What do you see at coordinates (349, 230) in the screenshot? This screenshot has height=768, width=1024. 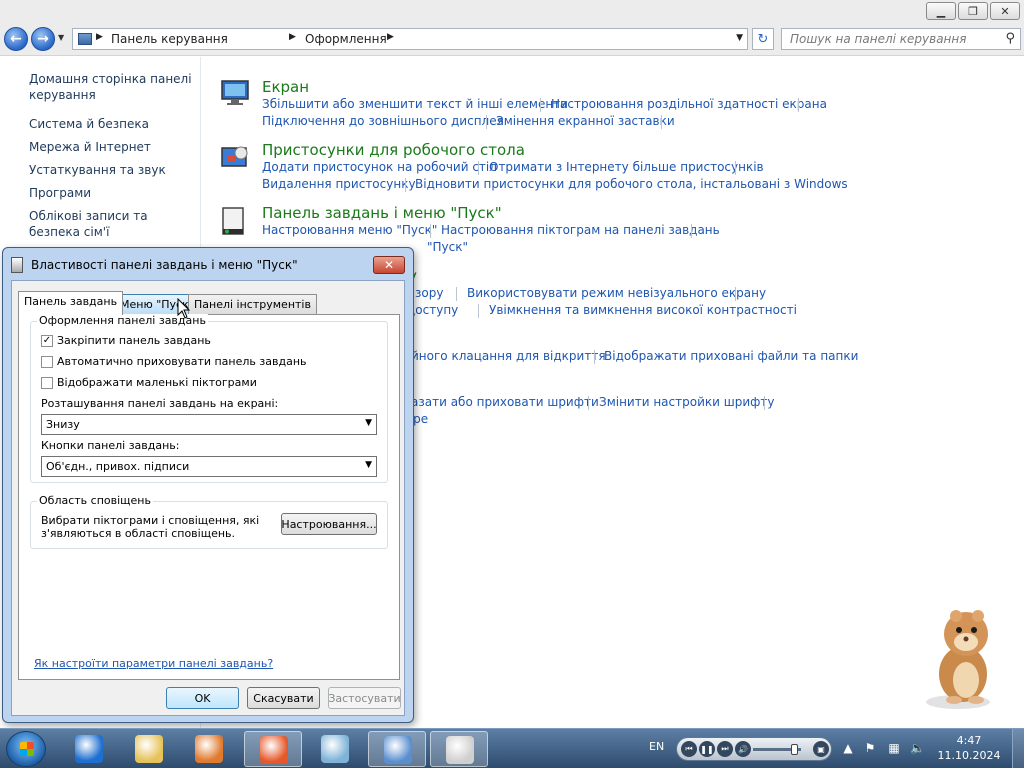 I see `link-customize-start-menu: Настроювання меню "Пуск"` at bounding box center [349, 230].